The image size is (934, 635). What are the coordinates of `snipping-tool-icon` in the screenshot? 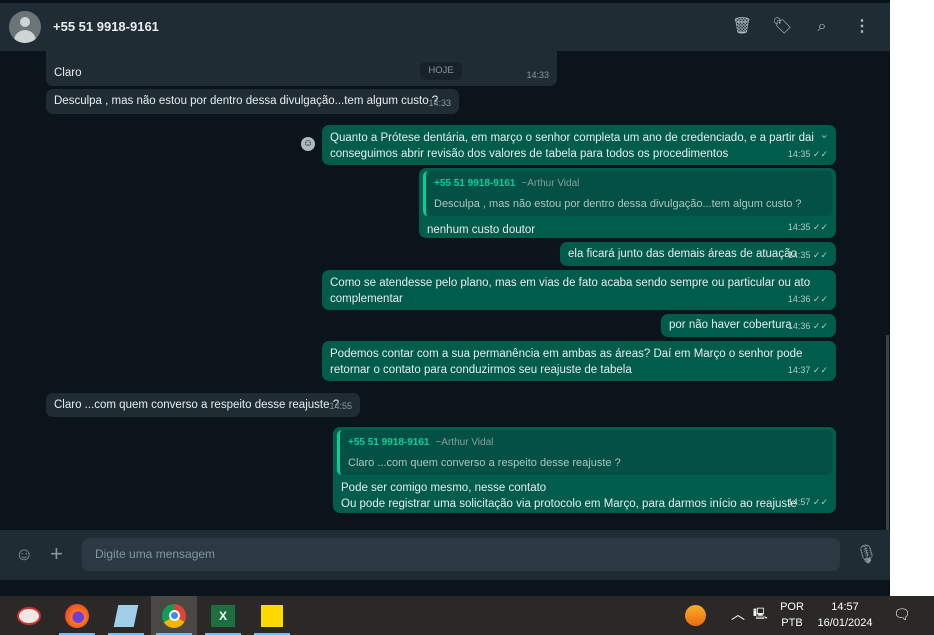 It's located at (29, 615).